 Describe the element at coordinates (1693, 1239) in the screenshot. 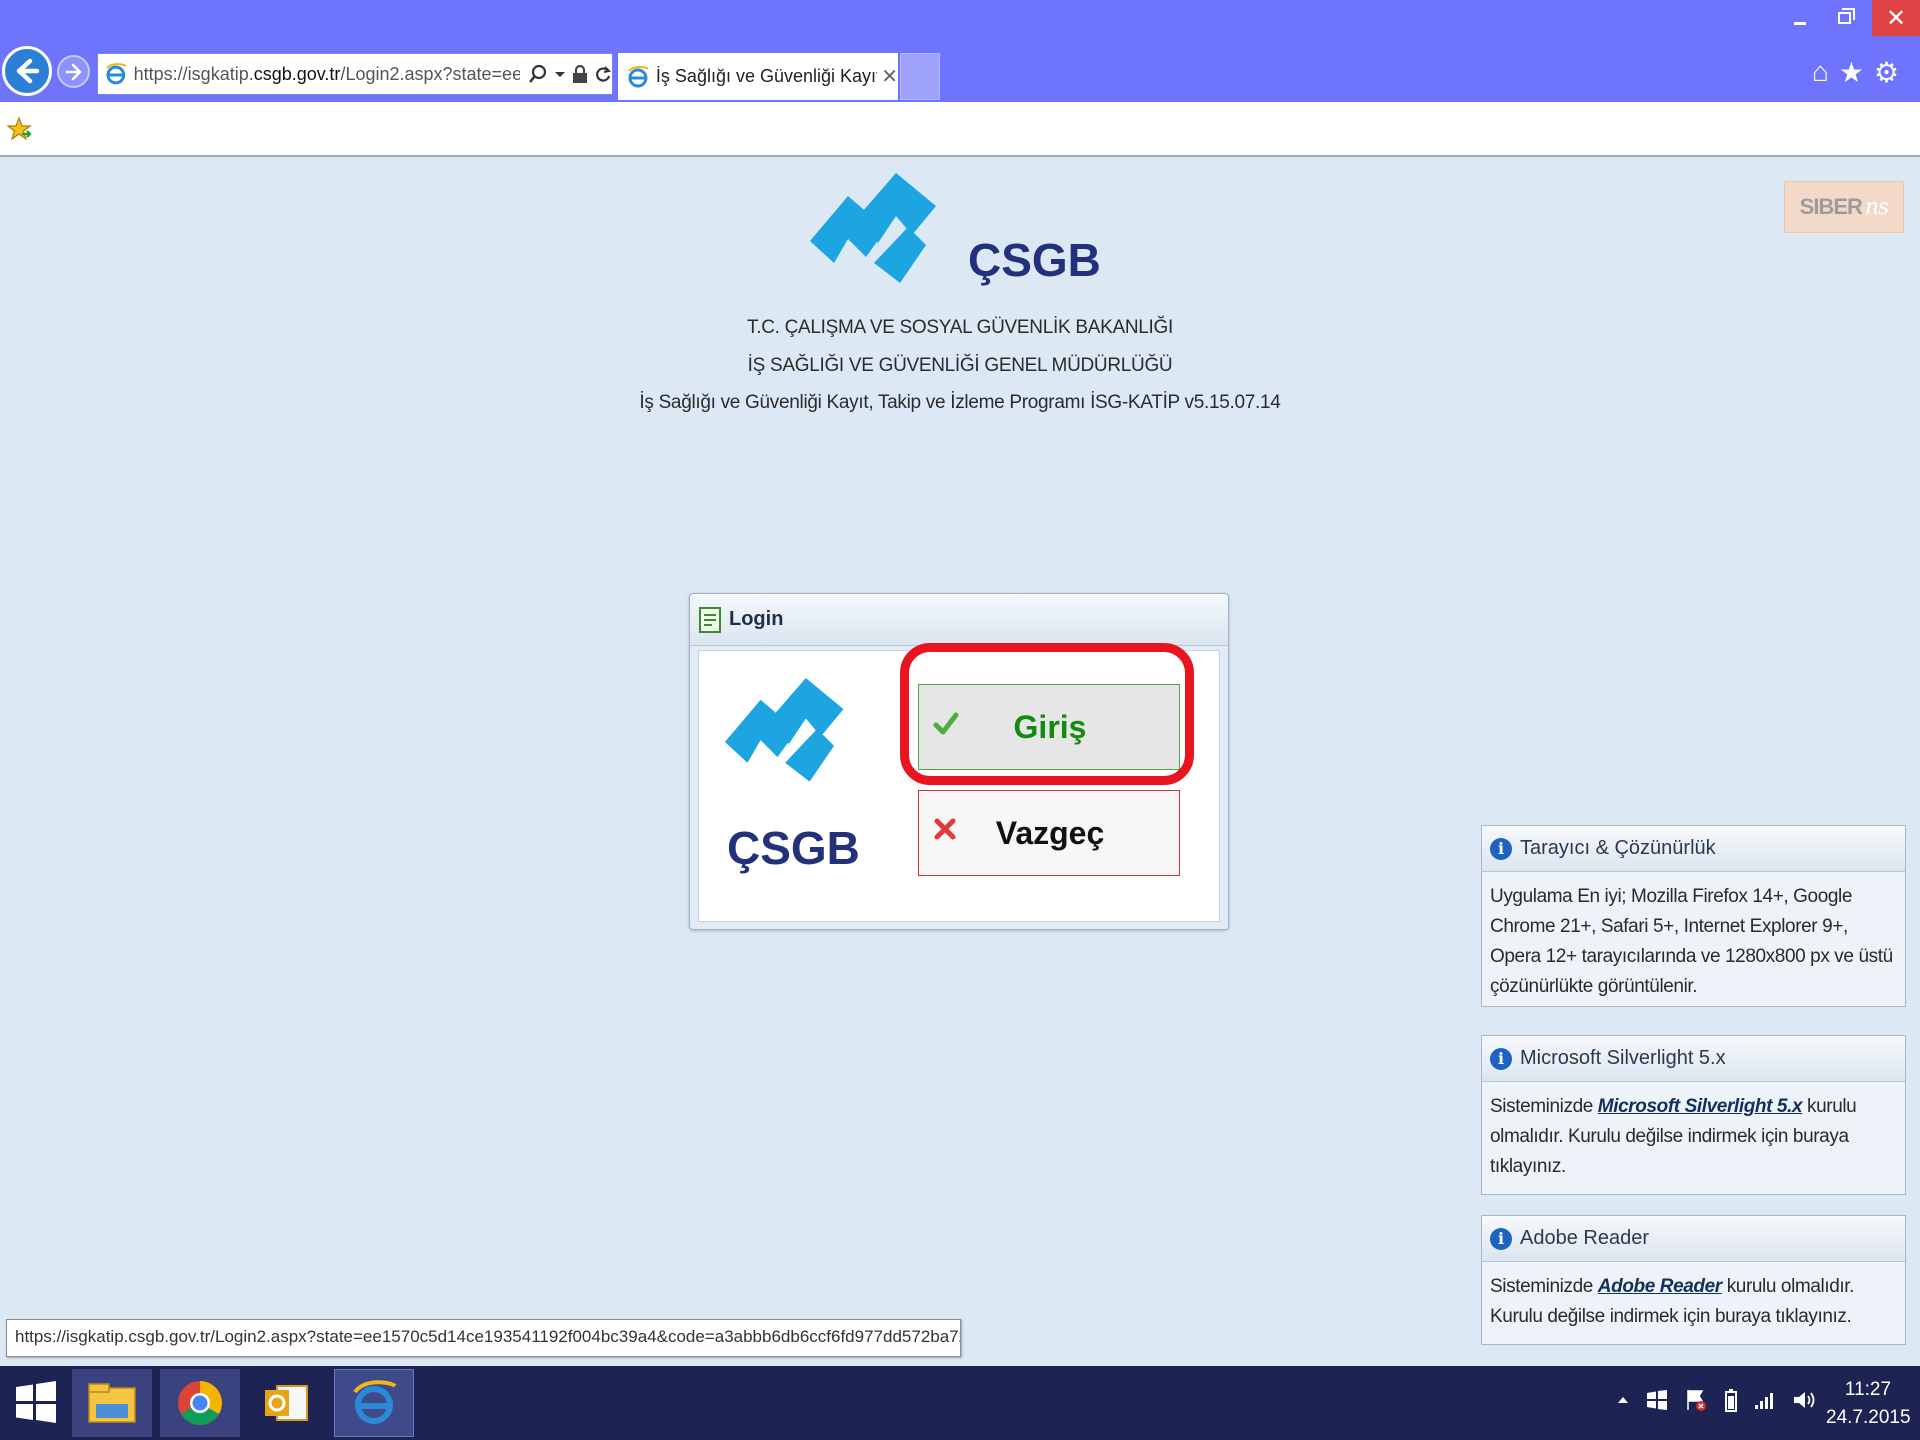

I see `info-box-header: i Adobe Reader` at that location.